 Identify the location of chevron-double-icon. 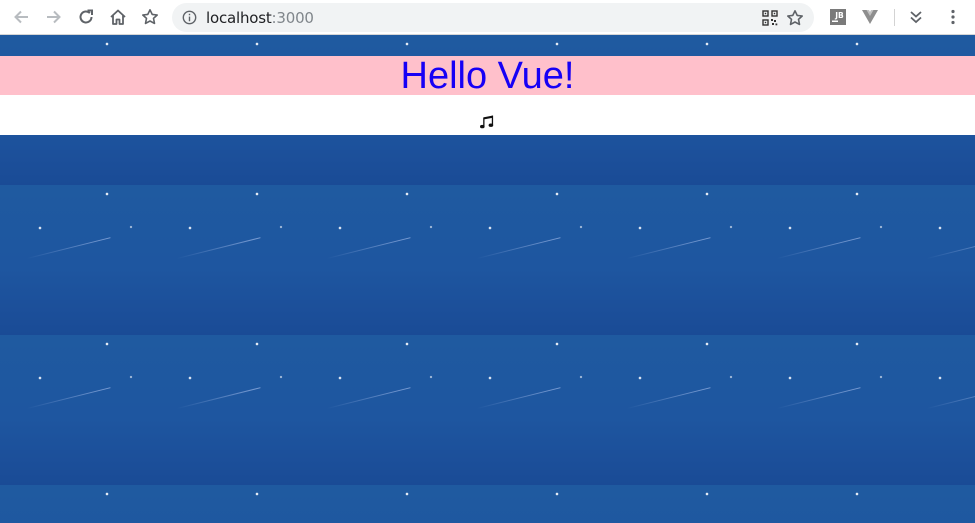
(916, 17).